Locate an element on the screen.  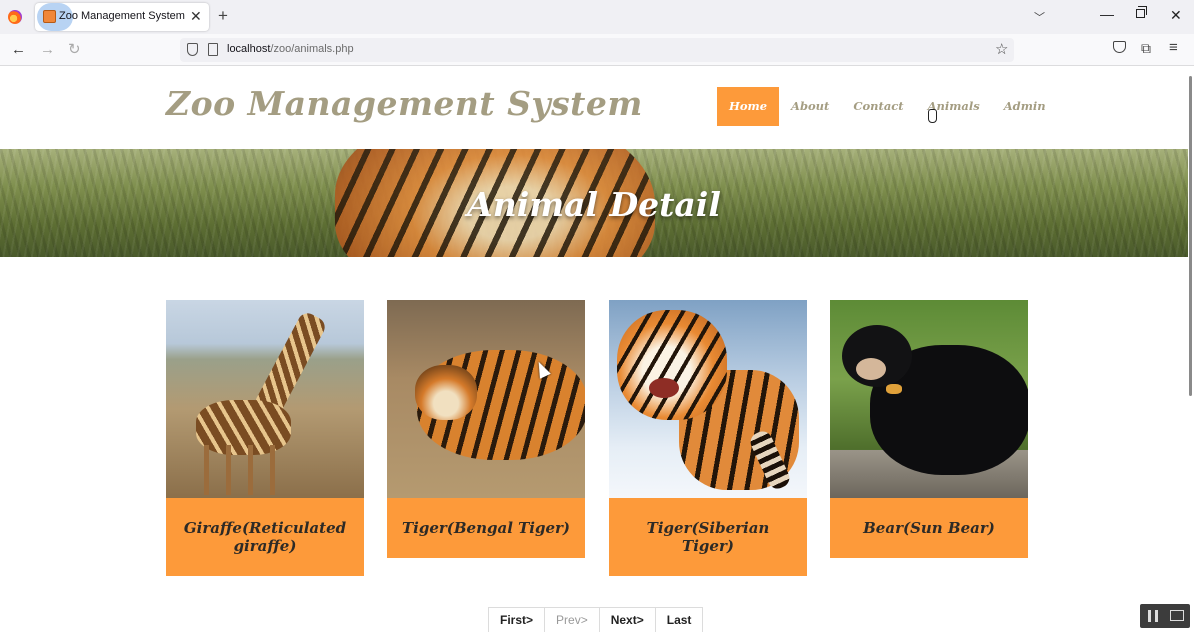
scrollbar-thumb is located at coordinates (1190, 236).